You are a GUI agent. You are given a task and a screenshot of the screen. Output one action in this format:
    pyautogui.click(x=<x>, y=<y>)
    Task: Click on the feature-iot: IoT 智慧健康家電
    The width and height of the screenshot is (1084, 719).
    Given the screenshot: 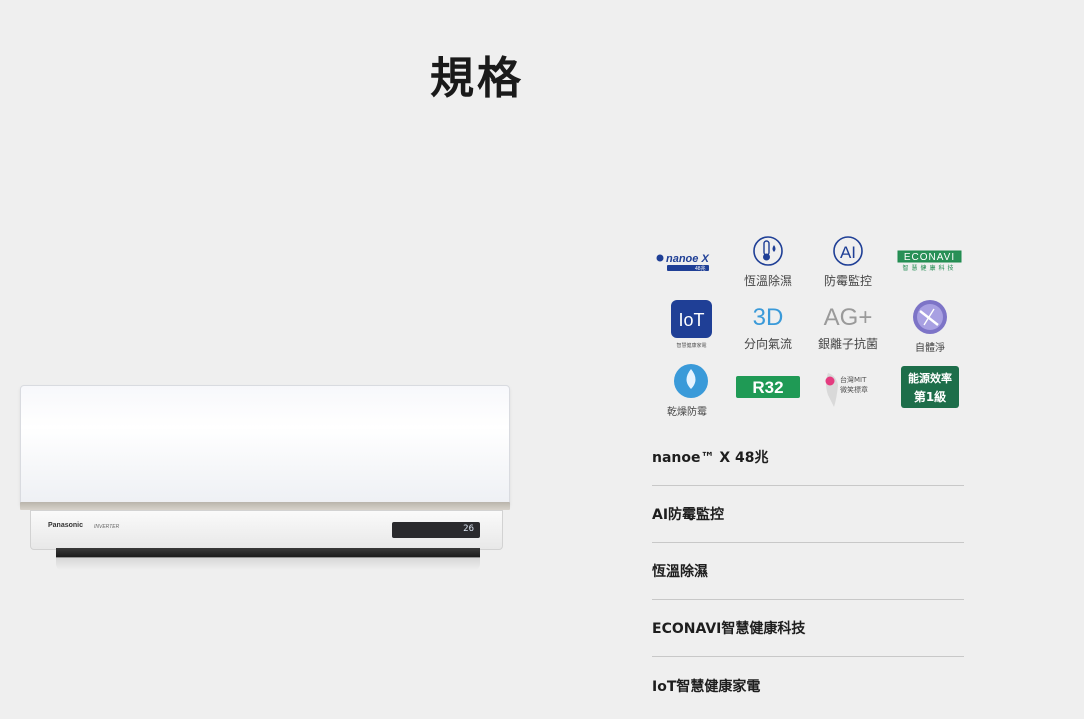 What is the action you would take?
    pyautogui.click(x=687, y=329)
    